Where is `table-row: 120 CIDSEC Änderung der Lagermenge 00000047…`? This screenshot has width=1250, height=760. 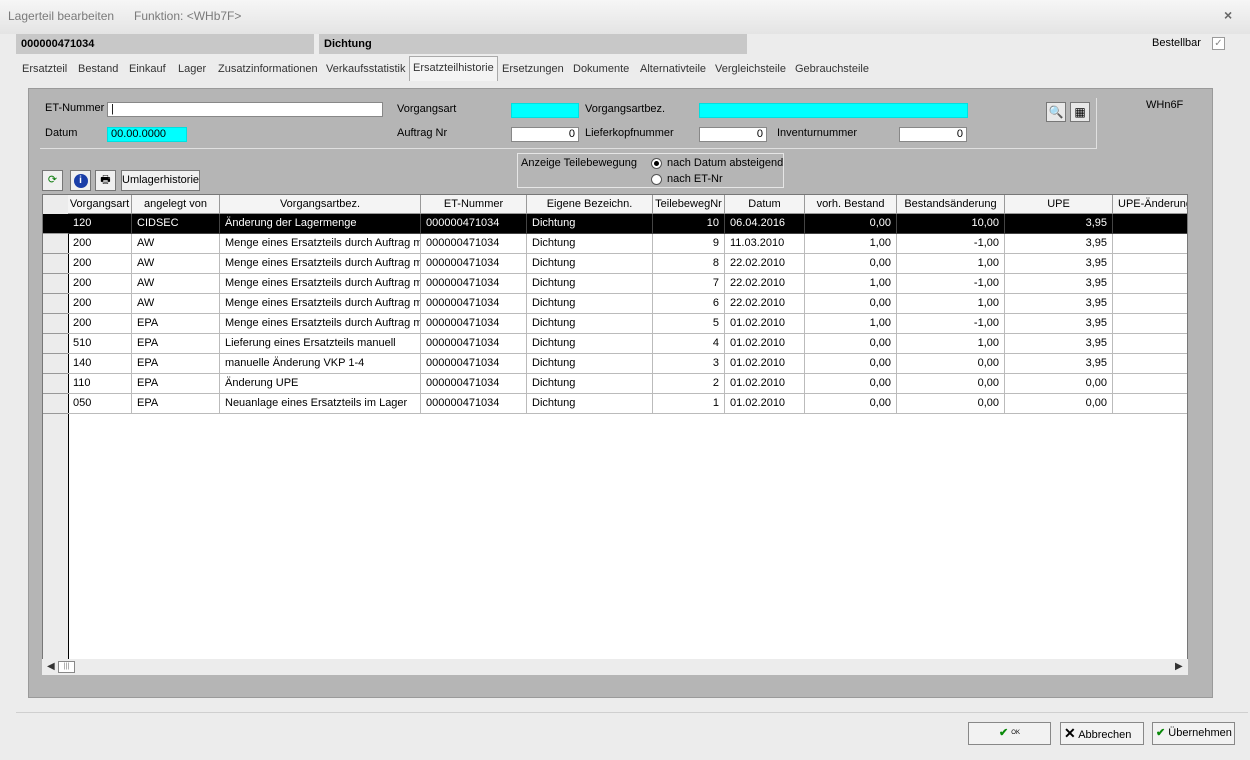
table-row: 120 CIDSEC Änderung der Lagermenge 00000047… is located at coordinates (627, 224).